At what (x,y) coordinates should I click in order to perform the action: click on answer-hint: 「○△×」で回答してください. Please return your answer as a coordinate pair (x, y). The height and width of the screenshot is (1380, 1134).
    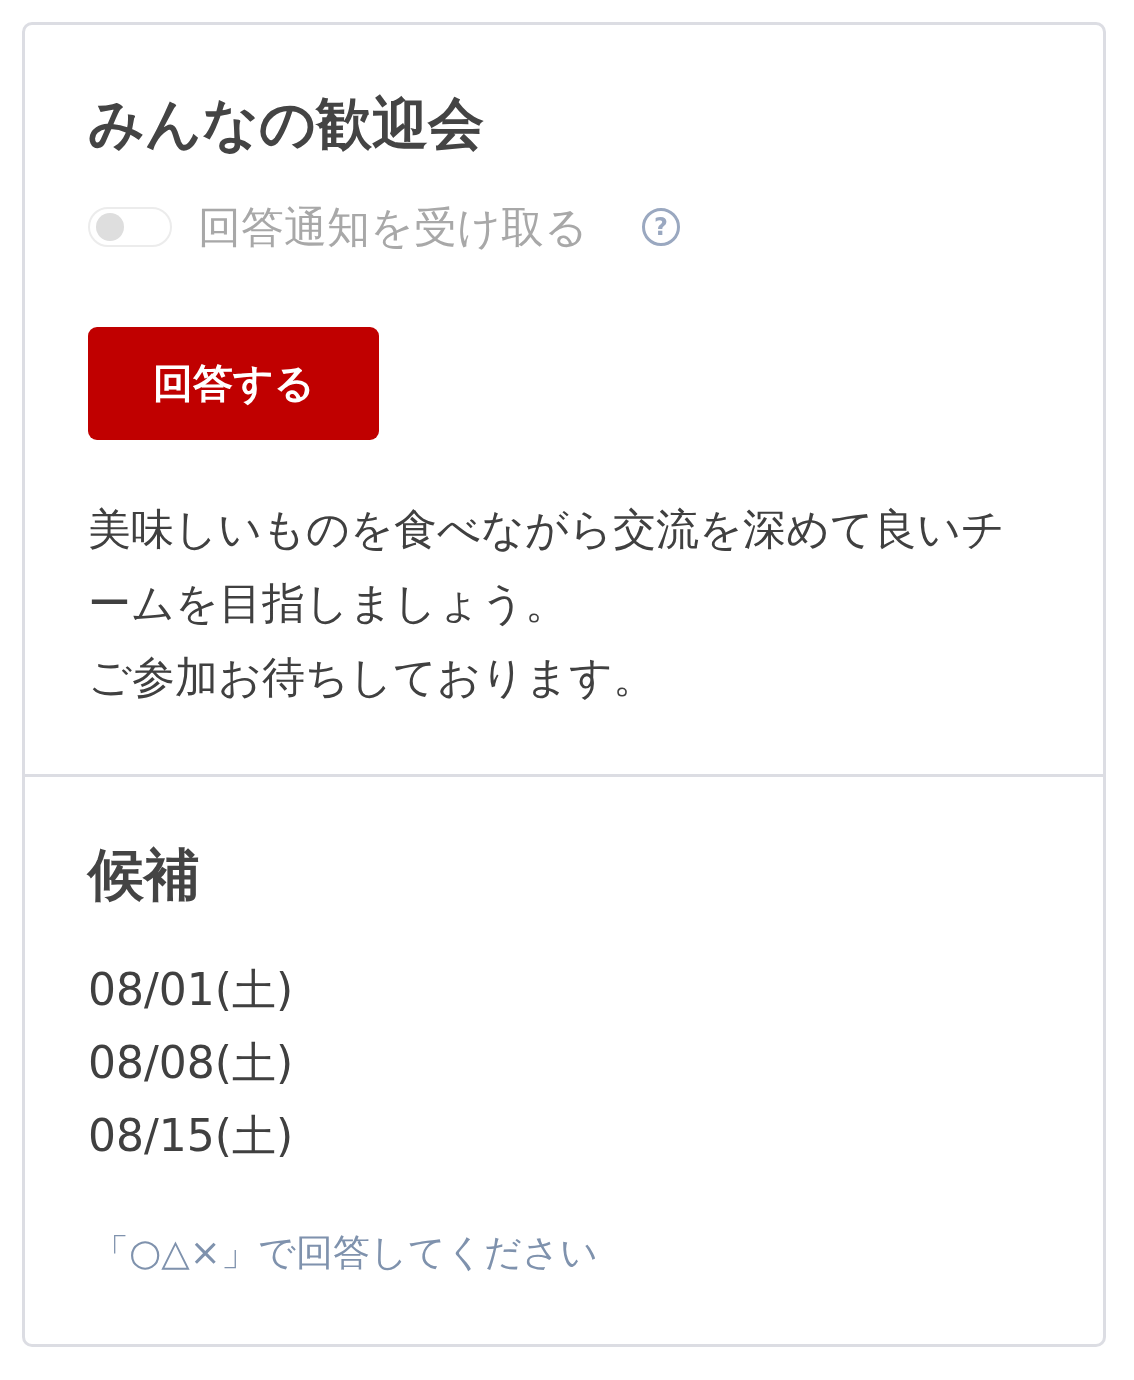
    Looking at the image, I should click on (345, 1253).